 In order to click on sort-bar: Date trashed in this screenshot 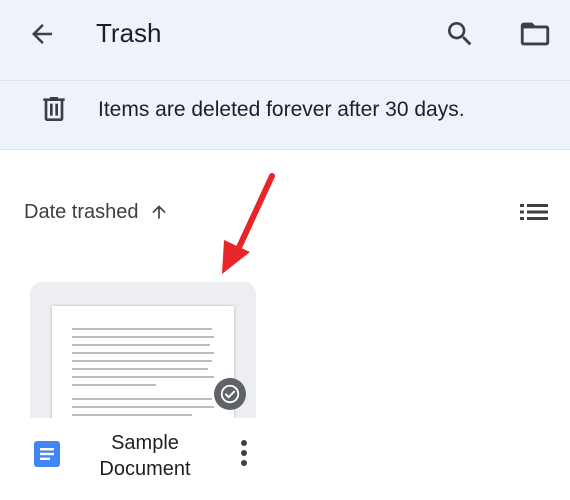, I will do `click(285, 212)`.